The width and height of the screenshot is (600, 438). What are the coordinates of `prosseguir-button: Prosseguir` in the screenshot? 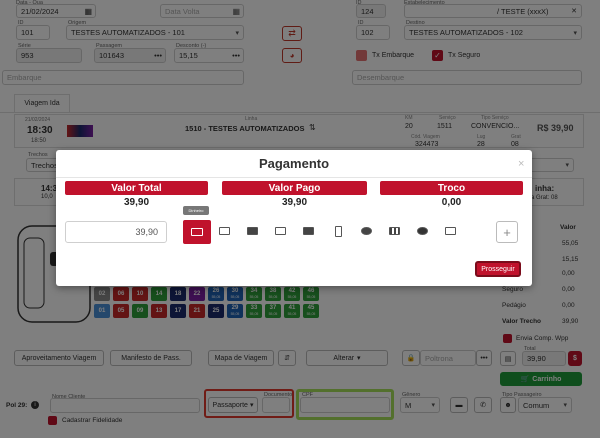 It's located at (498, 269).